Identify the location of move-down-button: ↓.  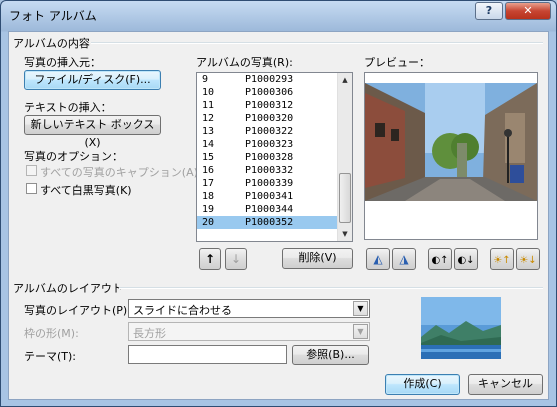
(236, 259).